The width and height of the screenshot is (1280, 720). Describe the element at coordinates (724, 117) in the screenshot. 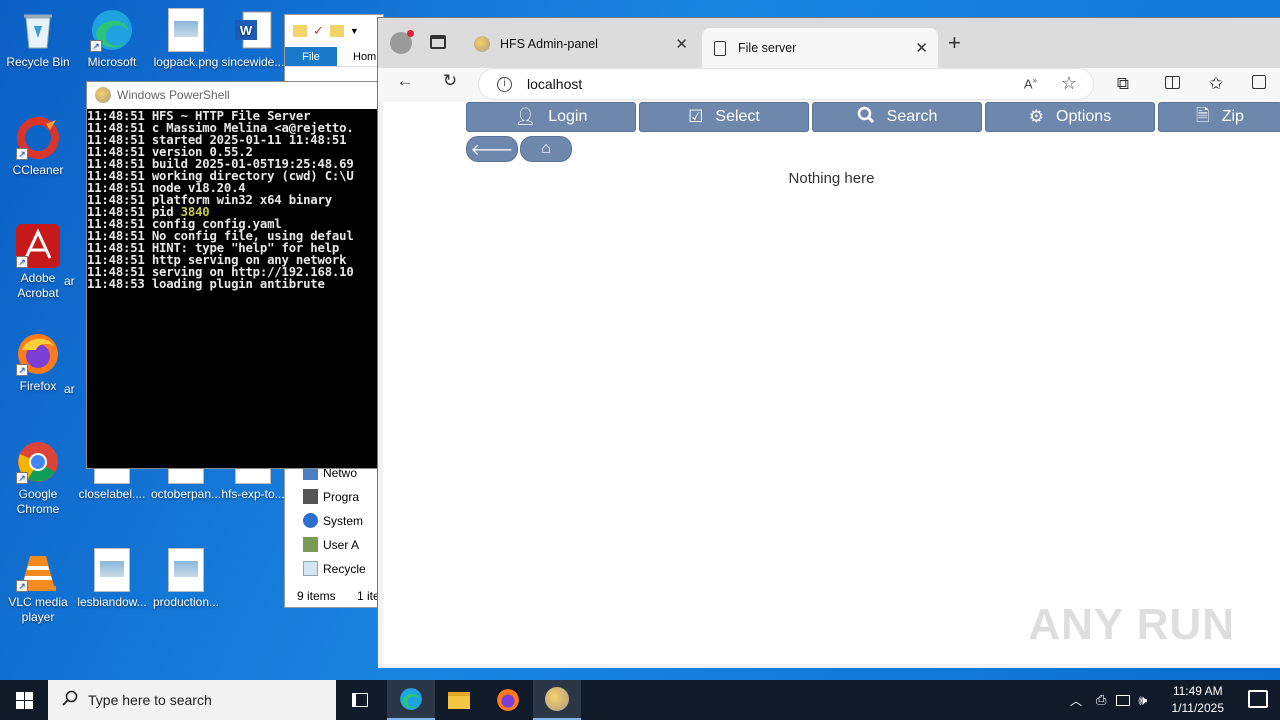

I see `select-button: ☑ Select` at that location.